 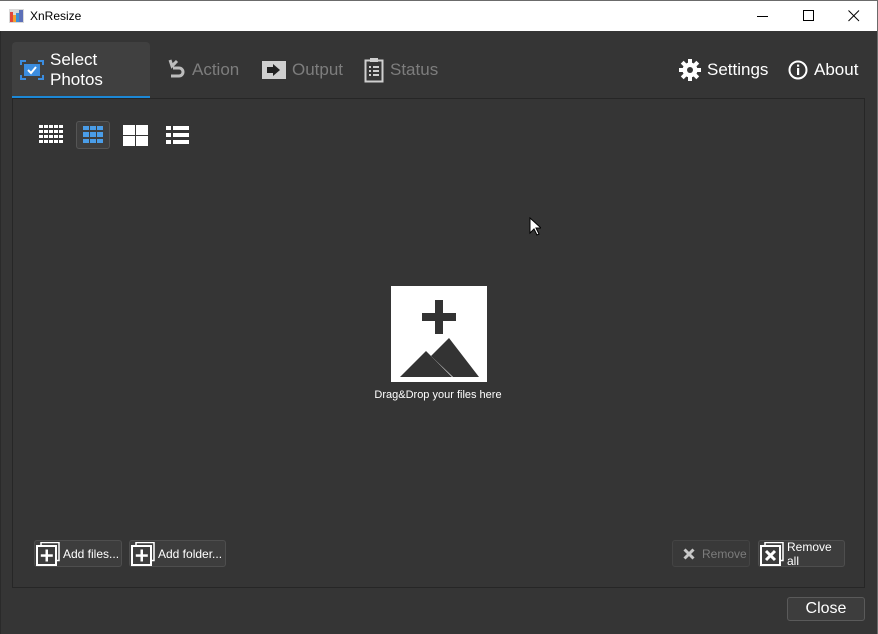 I want to click on tab-label: Output, so click(x=318, y=69).